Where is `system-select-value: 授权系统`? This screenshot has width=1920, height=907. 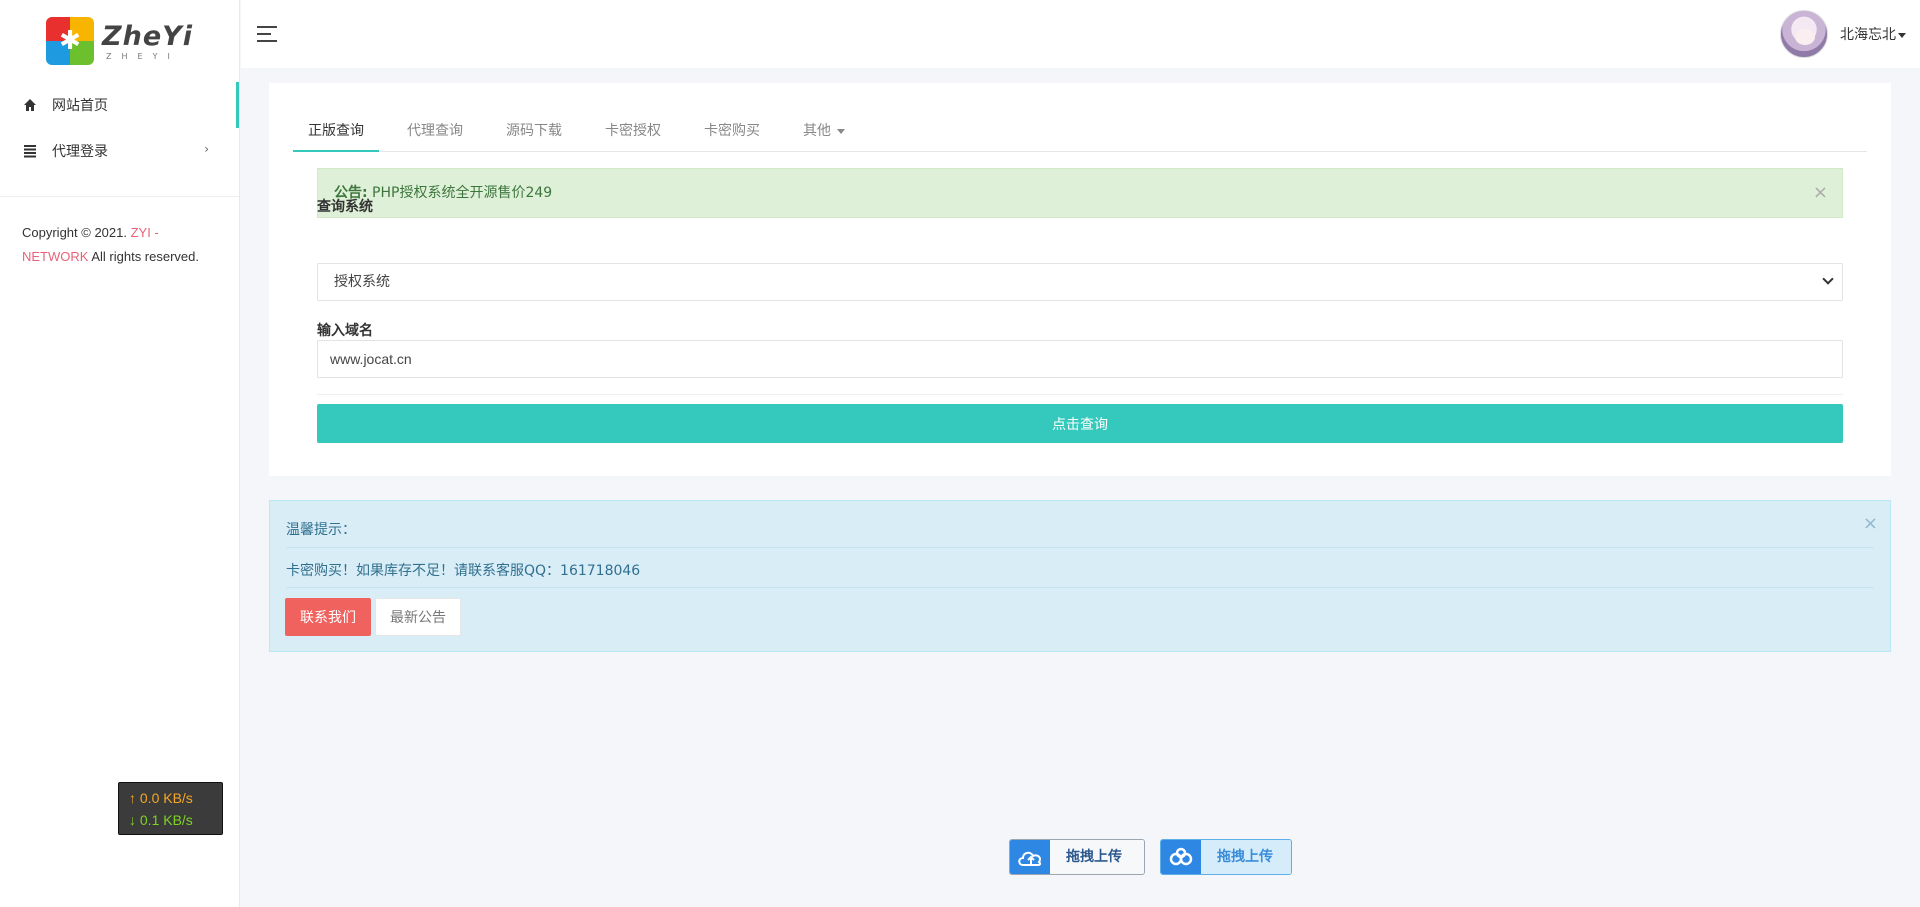 system-select-value: 授权系统 is located at coordinates (362, 282).